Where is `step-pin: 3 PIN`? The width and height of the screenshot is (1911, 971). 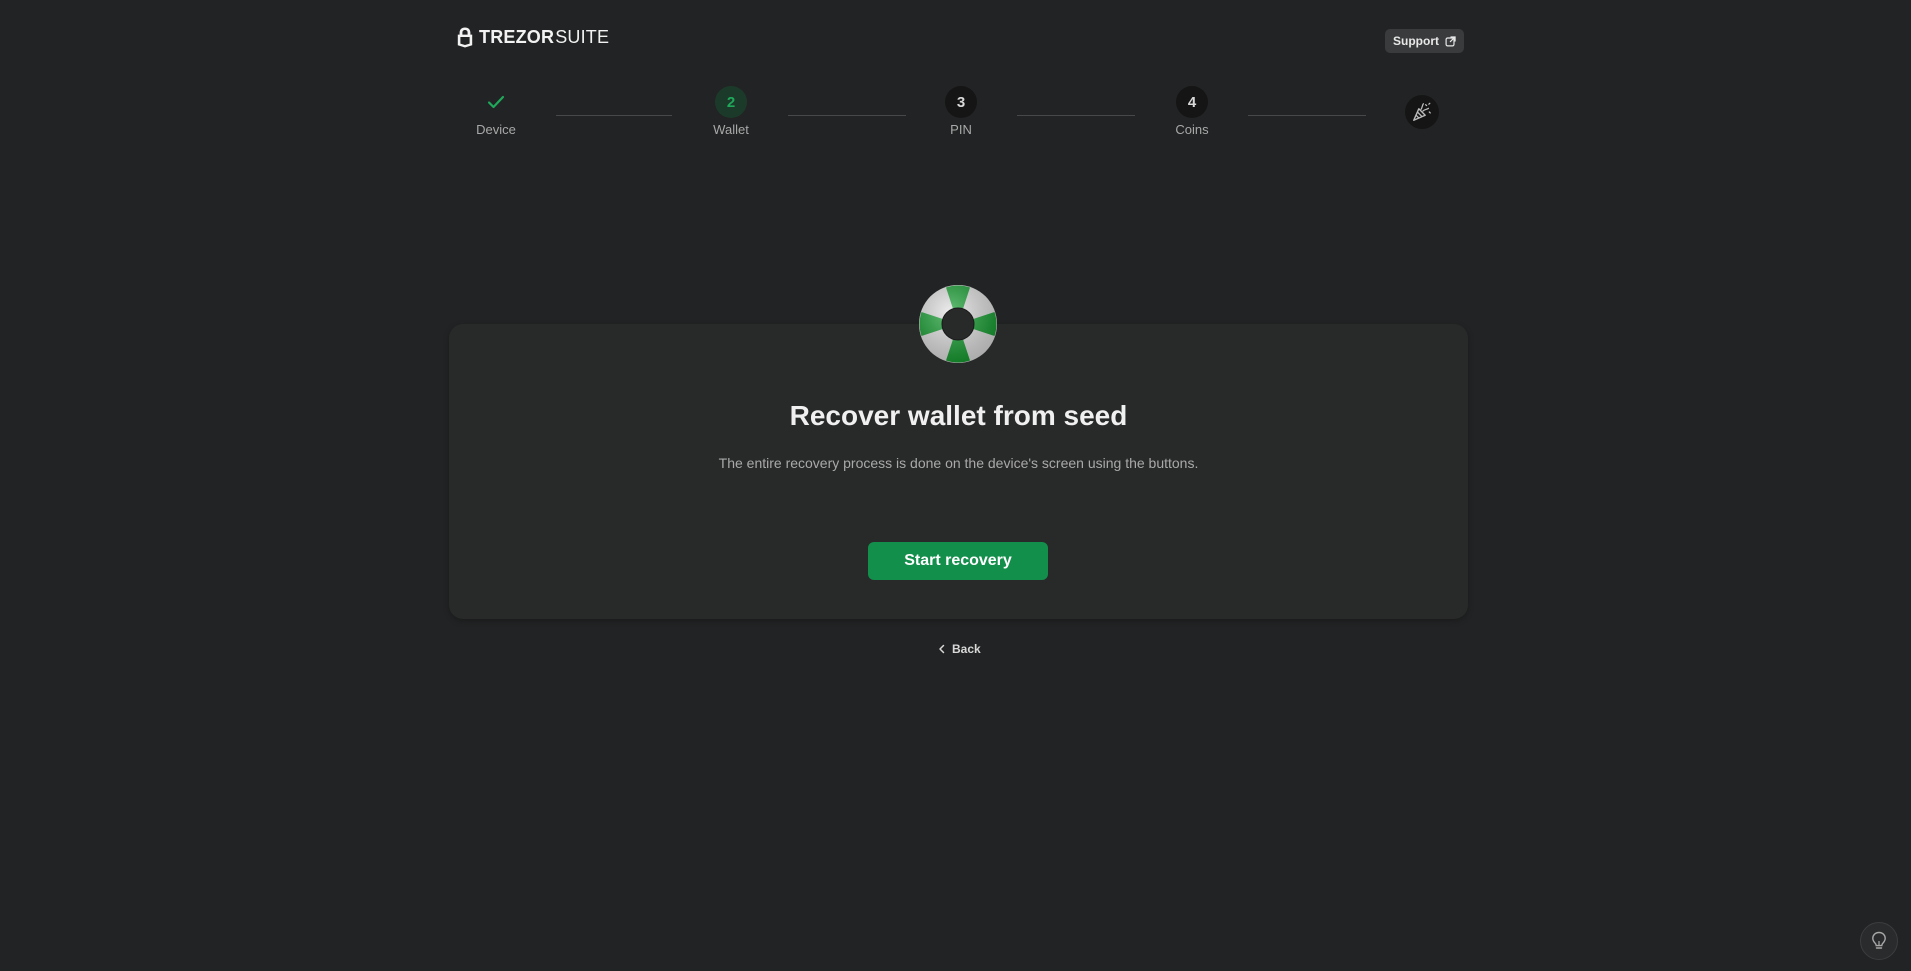 step-pin: 3 PIN is located at coordinates (961, 111).